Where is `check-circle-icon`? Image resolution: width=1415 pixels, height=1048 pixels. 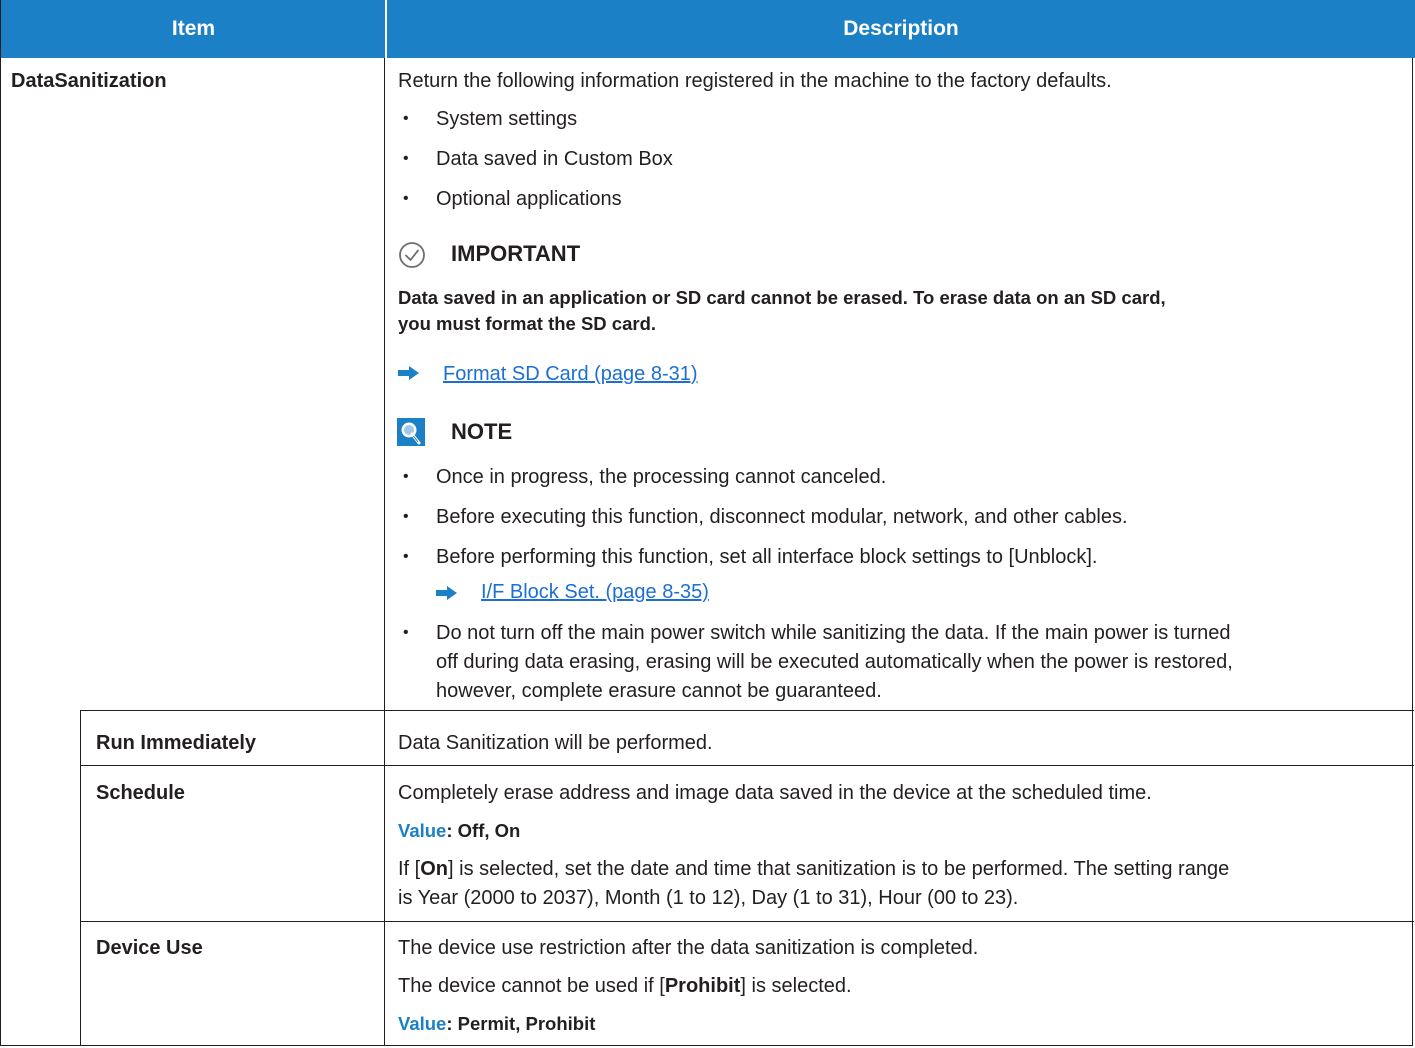
check-circle-icon is located at coordinates (412, 255).